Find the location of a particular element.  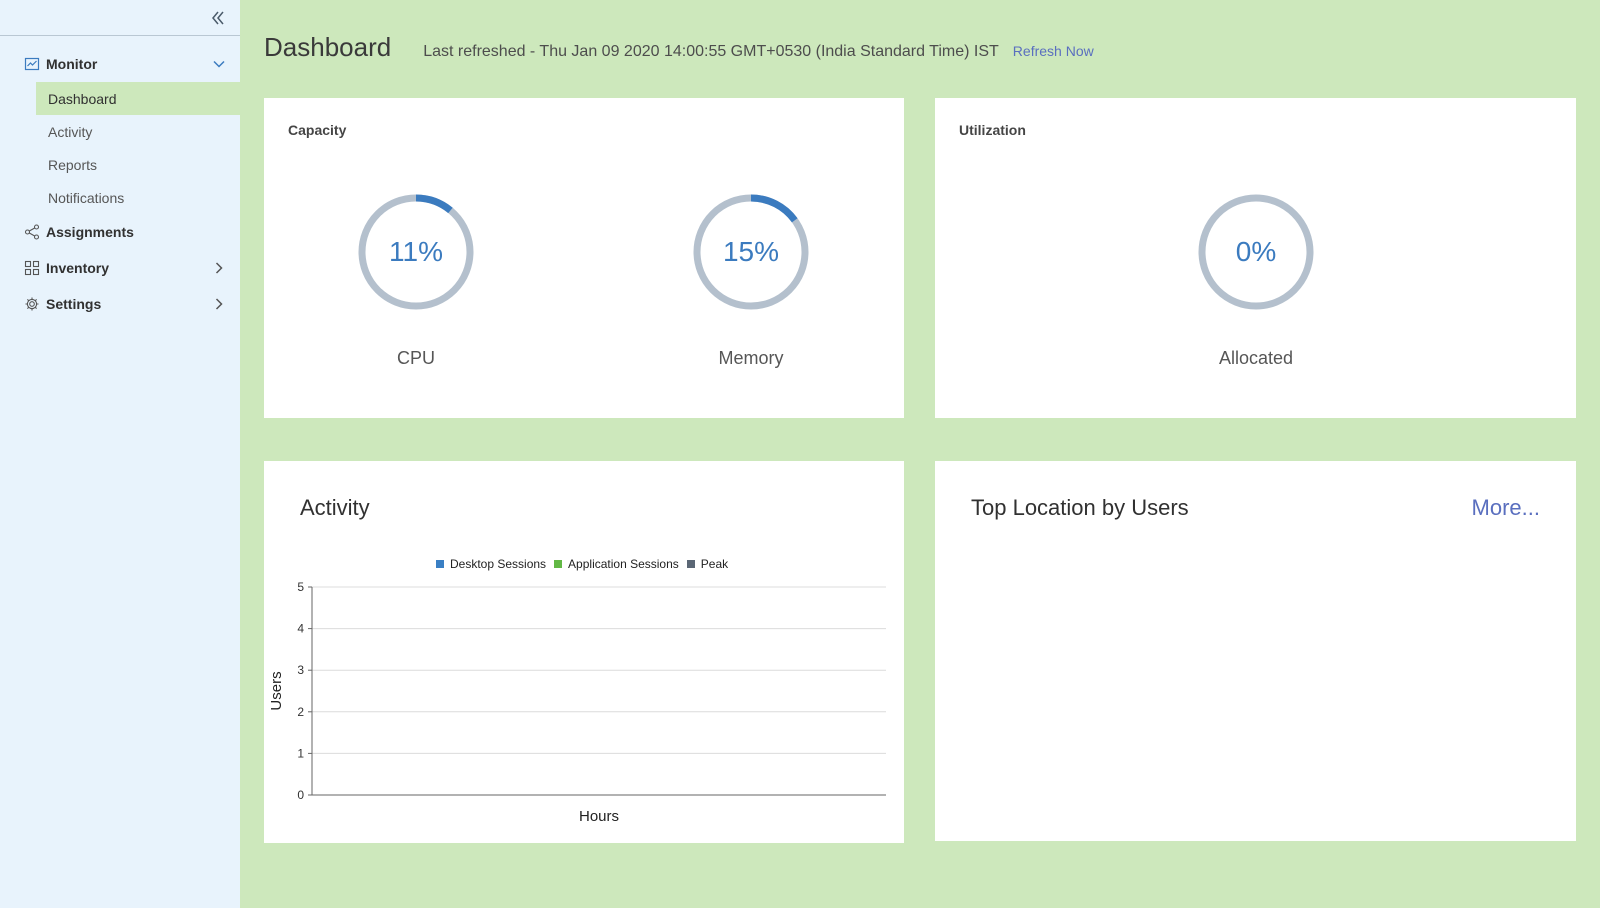

utilization-title: Utilization is located at coordinates (992, 130).